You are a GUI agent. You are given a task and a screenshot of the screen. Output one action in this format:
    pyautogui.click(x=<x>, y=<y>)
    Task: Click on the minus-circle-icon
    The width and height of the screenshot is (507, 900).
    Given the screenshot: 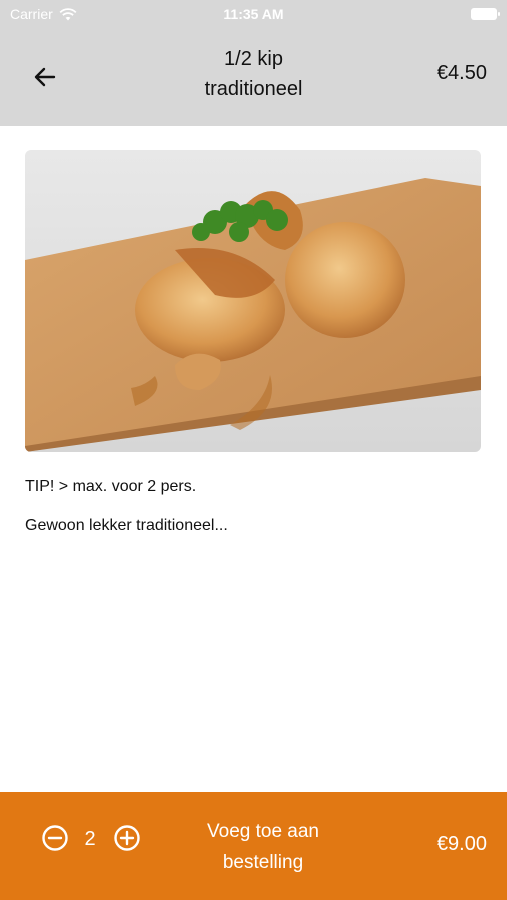 What is the action you would take?
    pyautogui.click(x=55, y=838)
    